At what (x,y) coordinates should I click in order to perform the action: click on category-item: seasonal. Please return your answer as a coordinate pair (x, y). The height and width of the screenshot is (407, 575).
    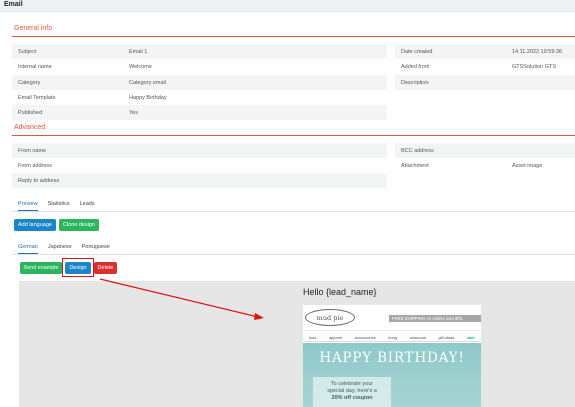
    Looking at the image, I should click on (417, 337).